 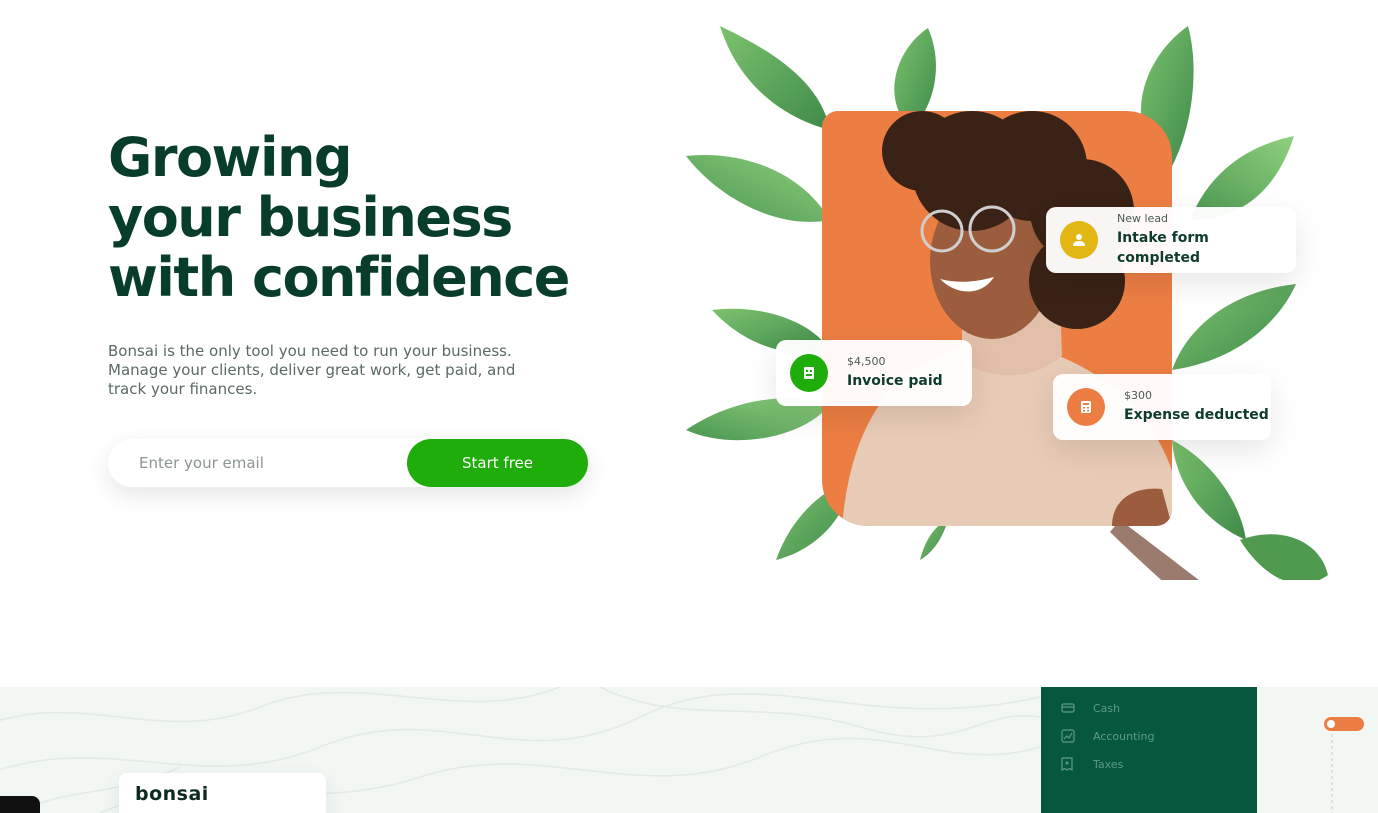 I want to click on new-lead-card: New lead Intake form completed, so click(x=1171, y=240).